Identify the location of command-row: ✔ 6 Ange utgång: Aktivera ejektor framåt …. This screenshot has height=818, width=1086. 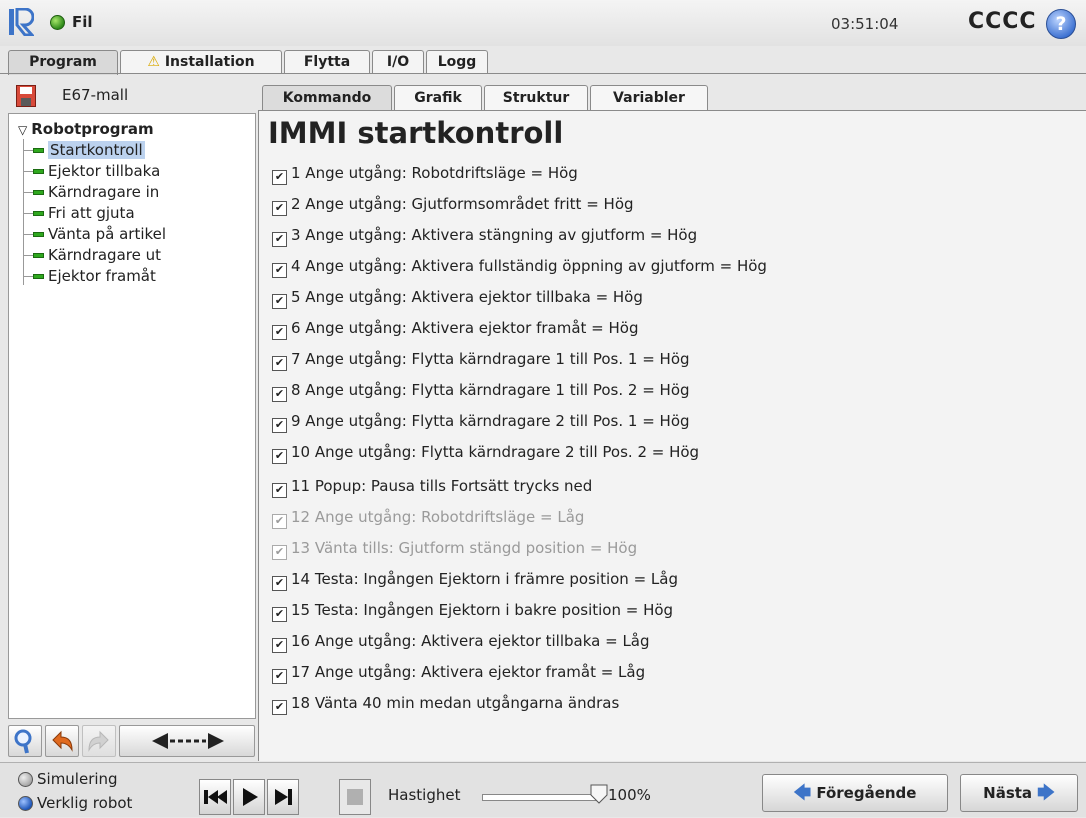
(455, 328).